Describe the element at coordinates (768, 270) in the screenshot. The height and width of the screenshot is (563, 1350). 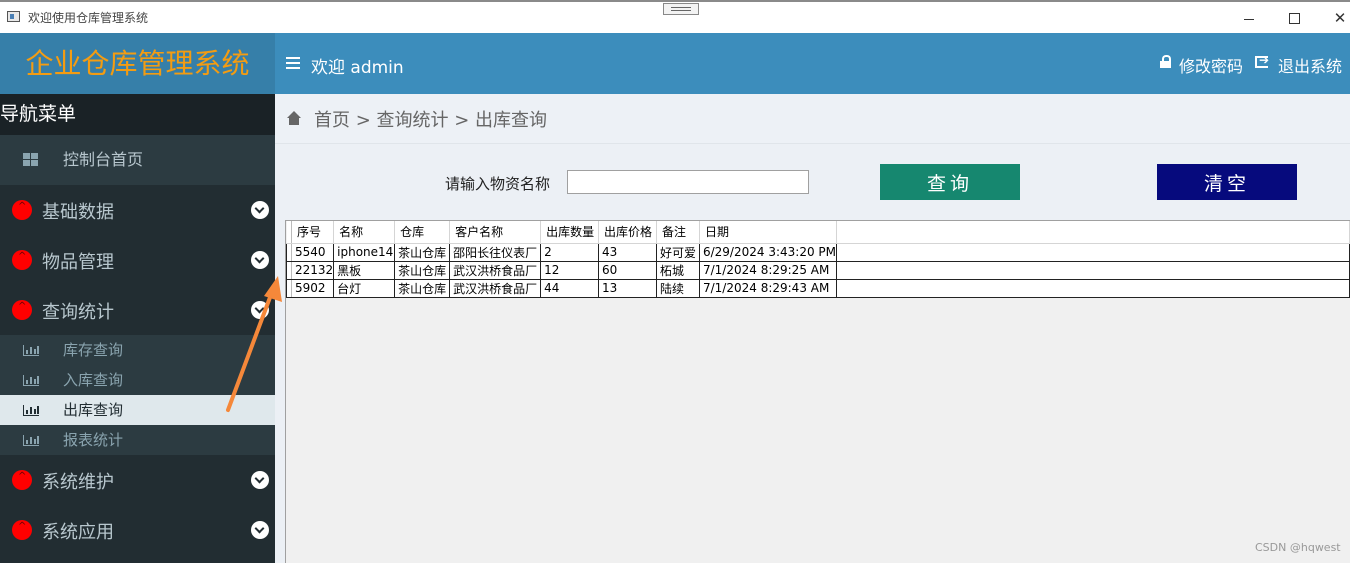
I see `table-cell: 7/1/2024 8:29:25 AM` at that location.